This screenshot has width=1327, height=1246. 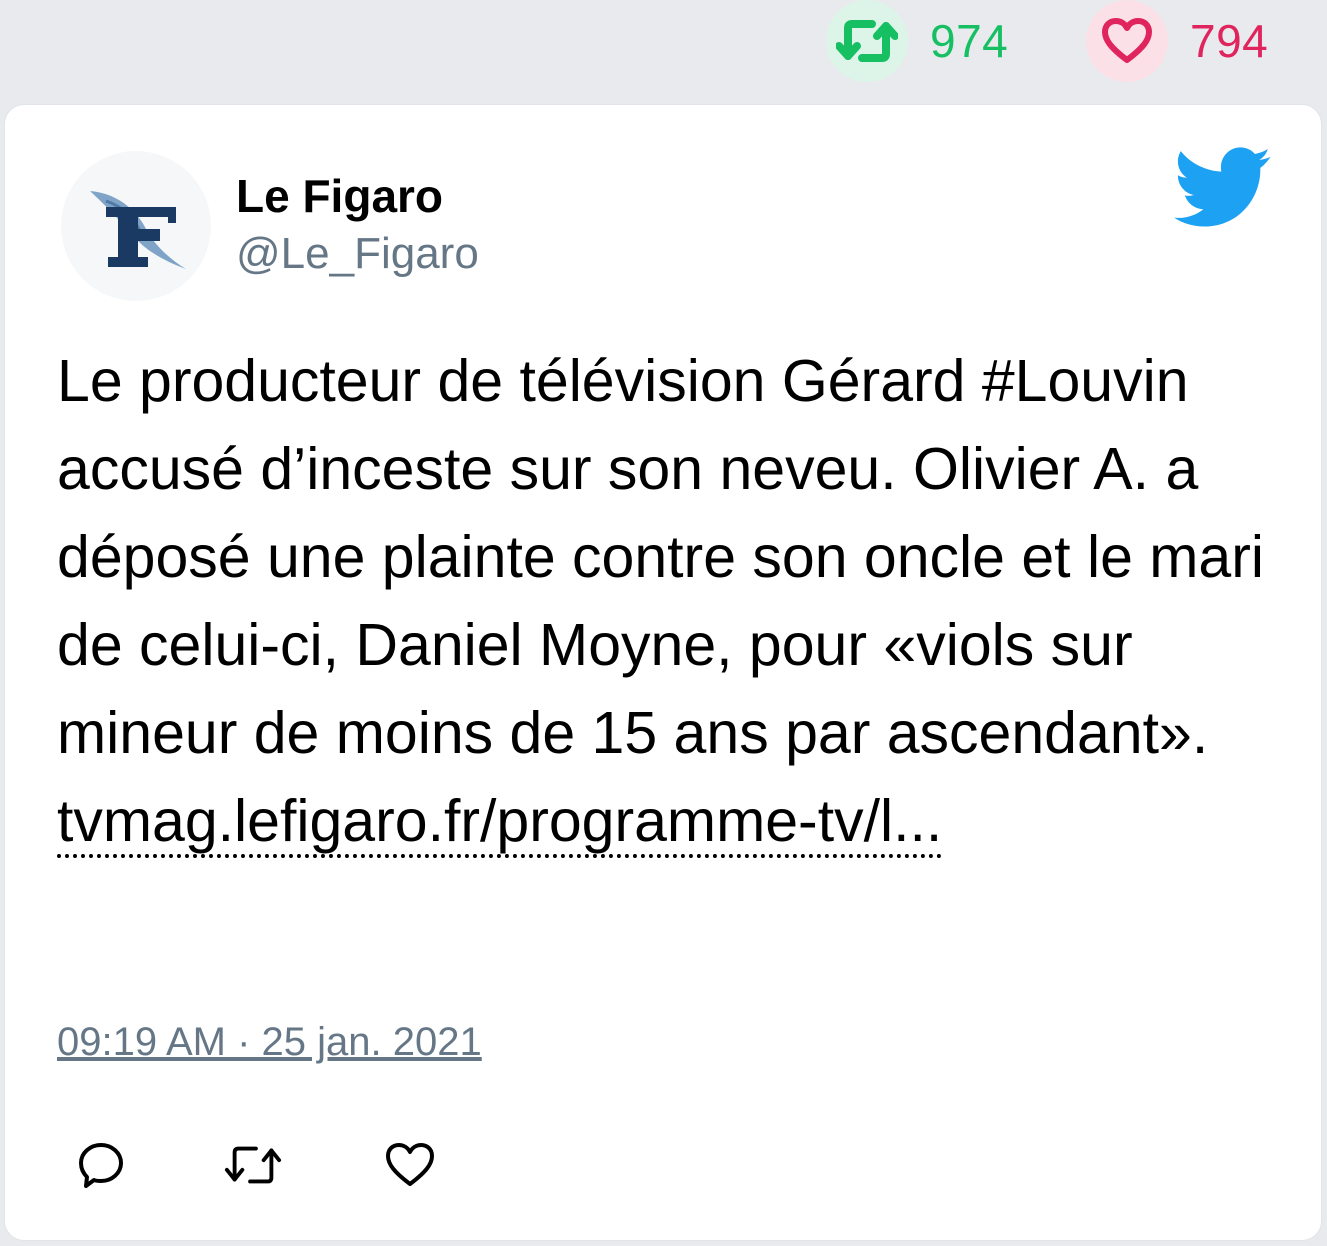 I want to click on avatar, so click(x=136, y=226).